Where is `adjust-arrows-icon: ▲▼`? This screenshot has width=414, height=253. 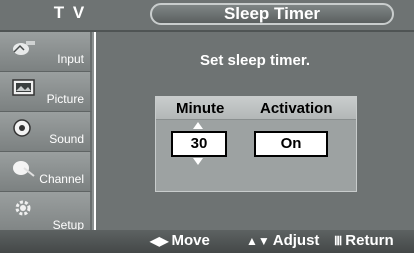
adjust-arrows-icon: ▲▼ is located at coordinates (258, 241).